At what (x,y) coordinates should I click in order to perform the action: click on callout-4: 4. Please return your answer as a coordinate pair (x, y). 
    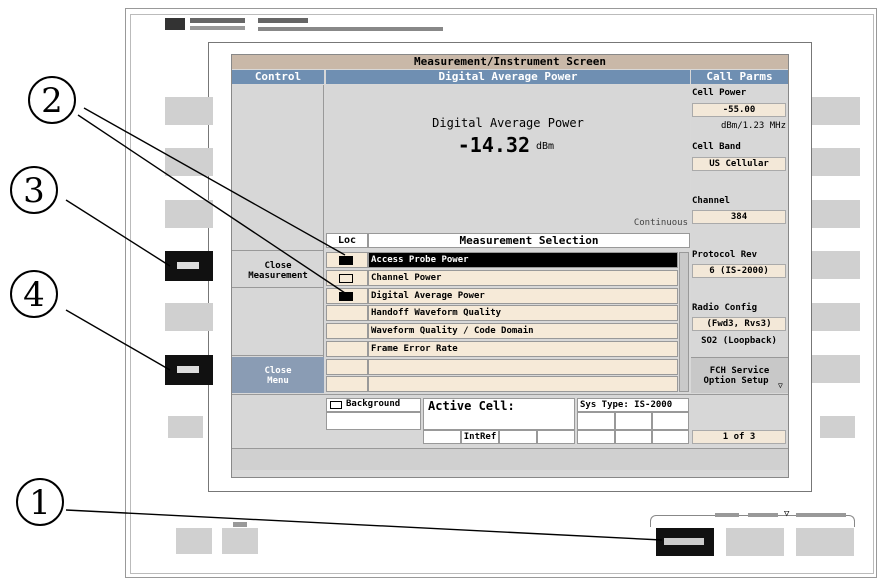
    Looking at the image, I should click on (34, 294).